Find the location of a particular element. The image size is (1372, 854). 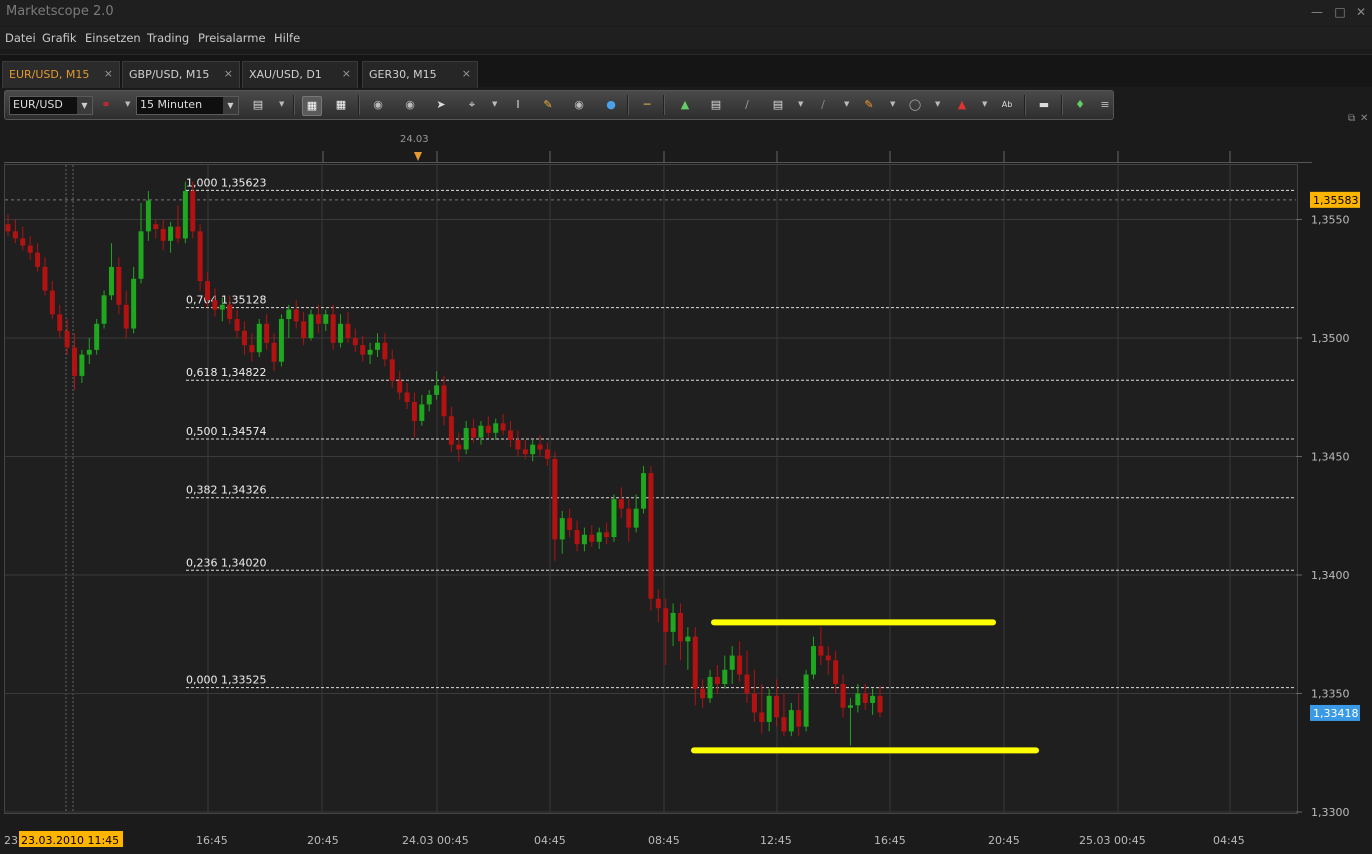

eraser-icon: ▬ is located at coordinates (1044, 105).